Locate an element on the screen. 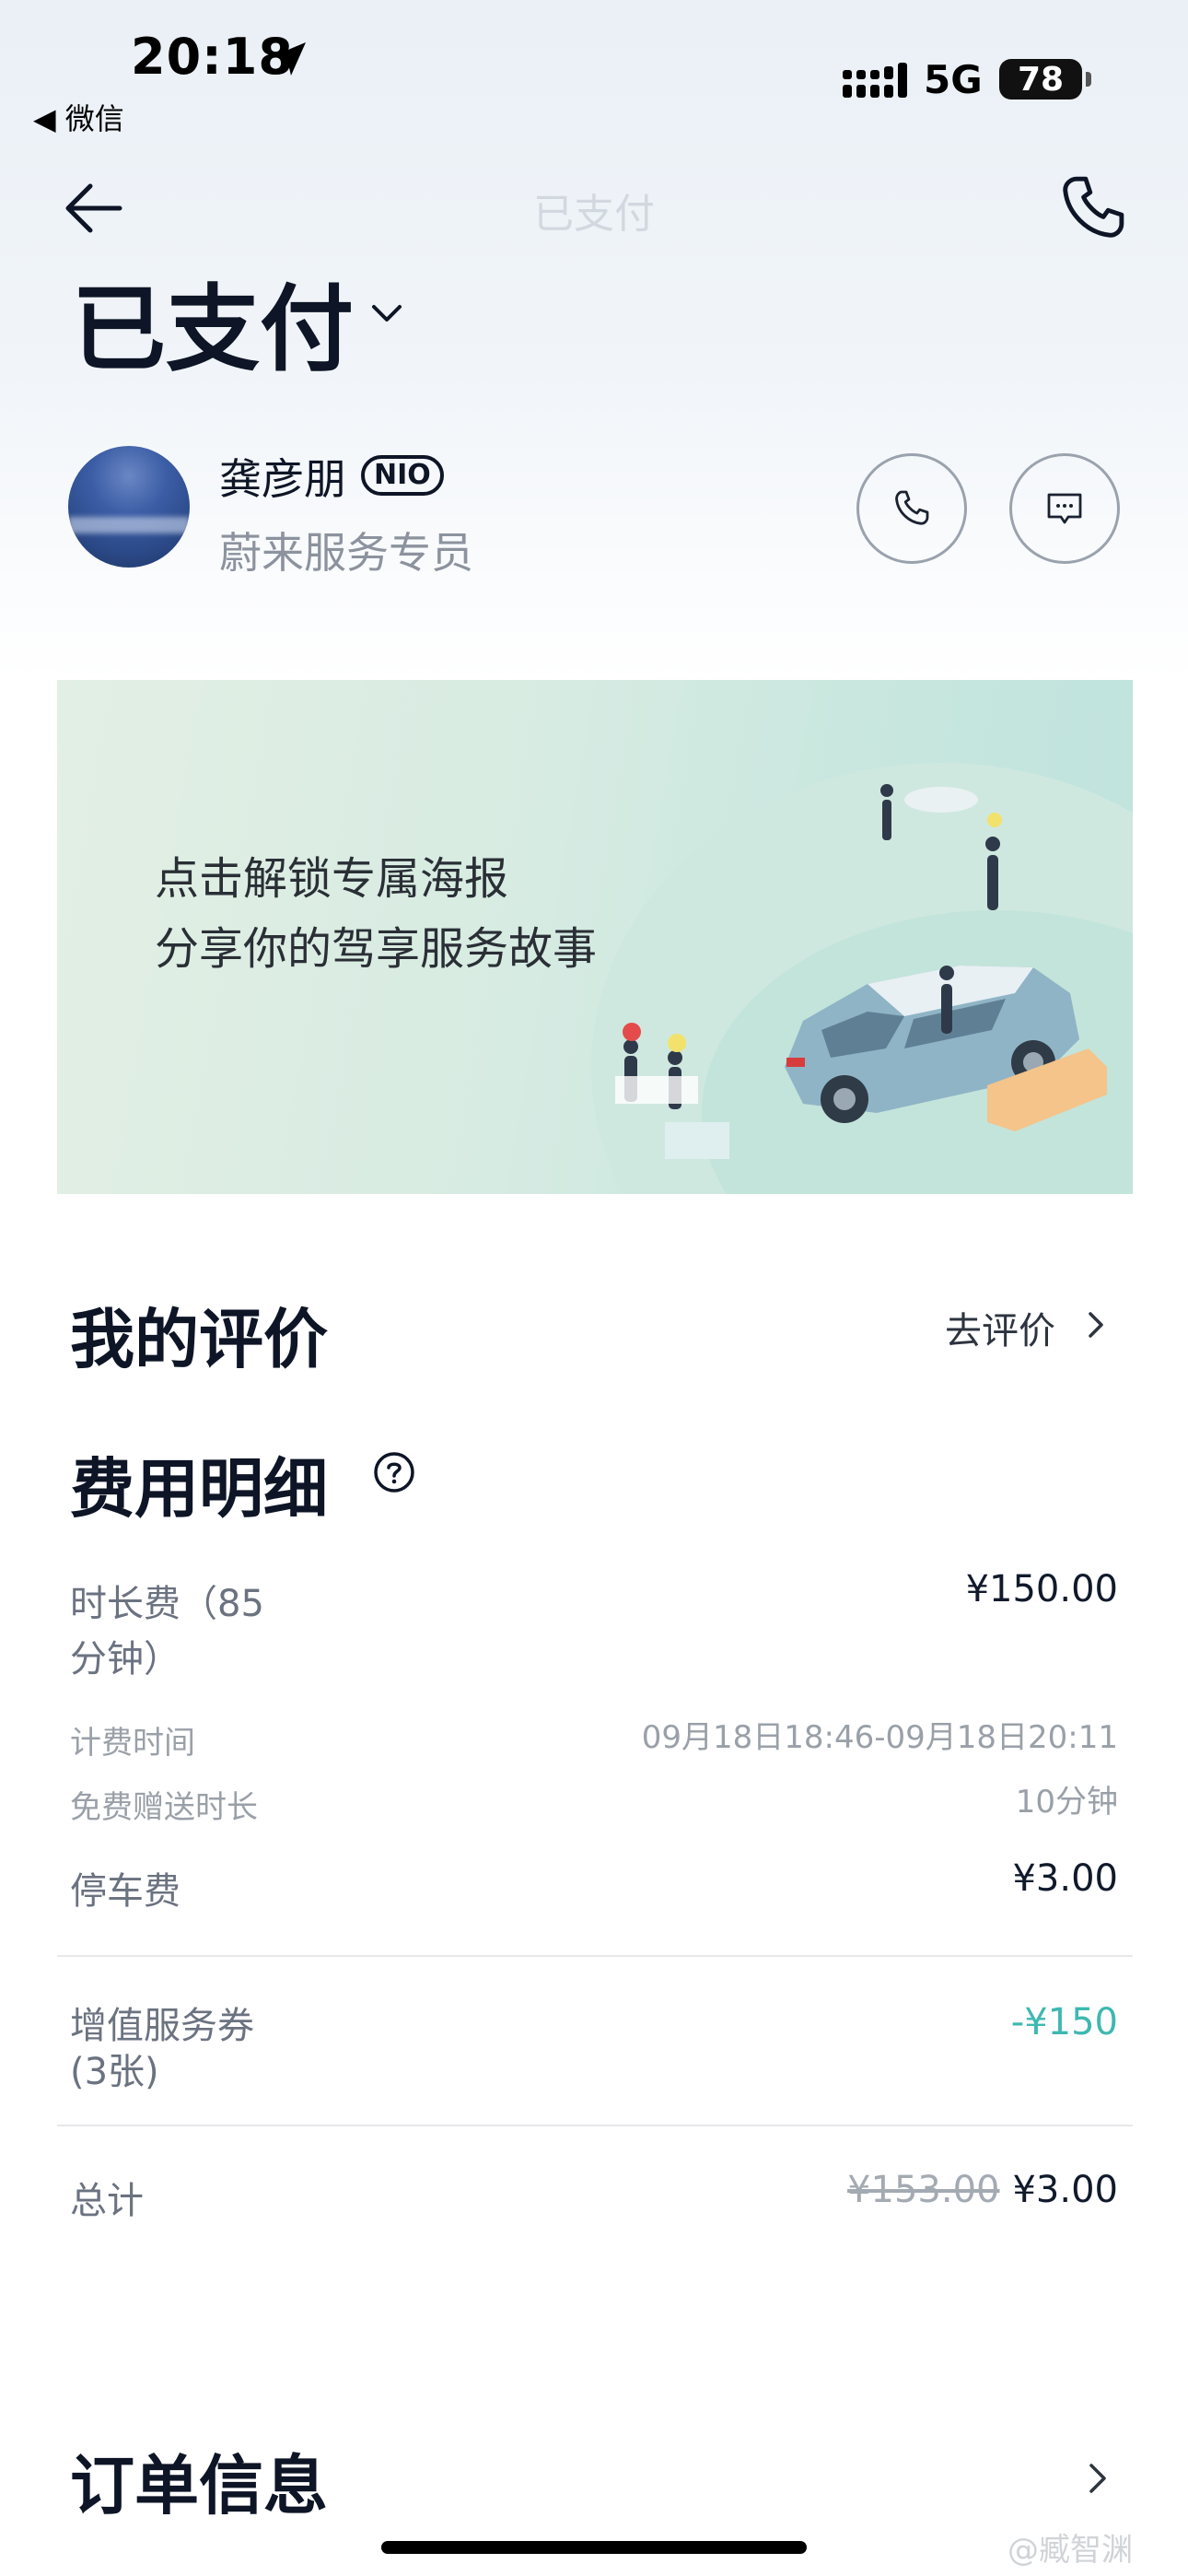 Image resolution: width=1188 pixels, height=2576 pixels. free-time-value: 10分钟 is located at coordinates (1066, 1802).